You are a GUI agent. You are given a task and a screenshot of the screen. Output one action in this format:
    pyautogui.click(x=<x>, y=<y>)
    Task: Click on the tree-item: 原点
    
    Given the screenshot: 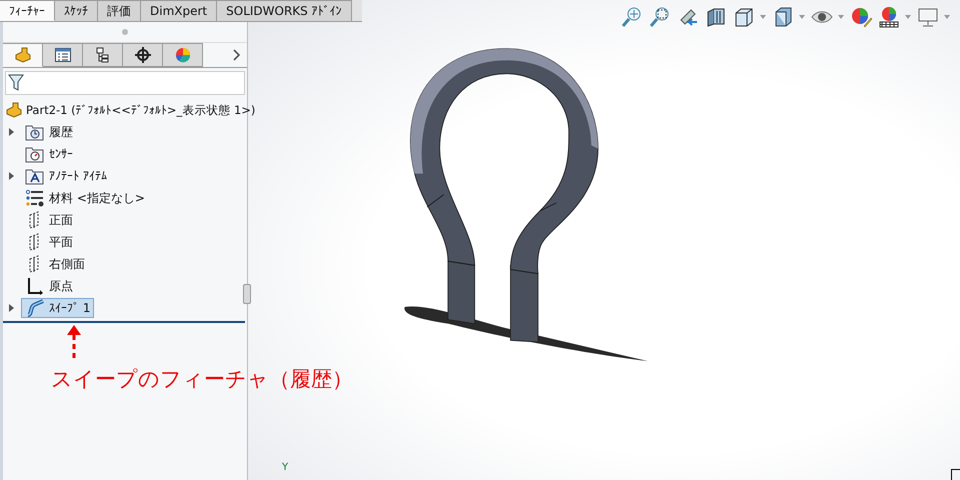 What is the action you would take?
    pyautogui.click(x=49, y=286)
    